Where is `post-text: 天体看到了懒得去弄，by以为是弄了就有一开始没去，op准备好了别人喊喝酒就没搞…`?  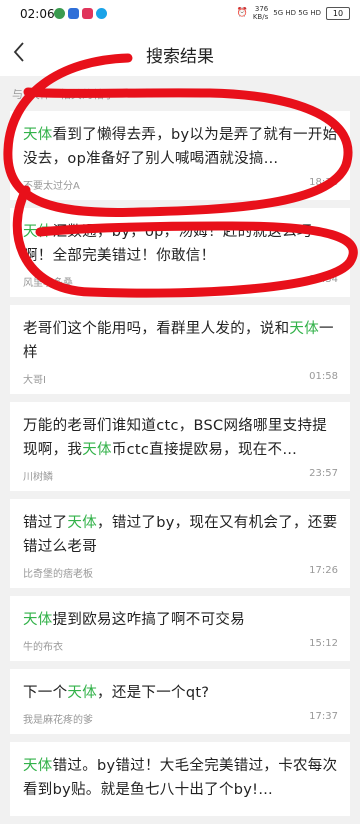 post-text: 天体看到了懒得去弄，by以为是弄了就有一开始没去，op准备好了别人喊喝酒就没搞… is located at coordinates (180, 147).